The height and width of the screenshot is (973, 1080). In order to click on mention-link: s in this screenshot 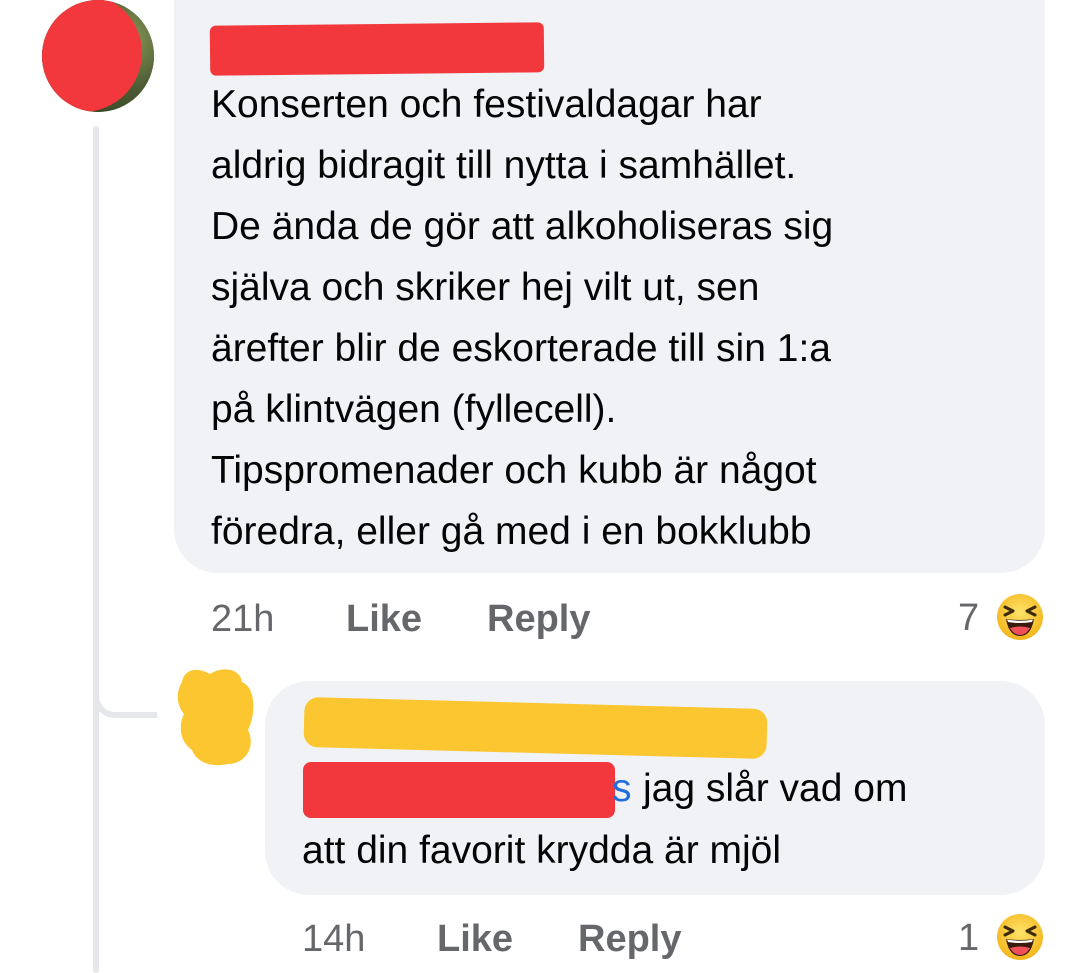, I will do `click(622, 789)`.